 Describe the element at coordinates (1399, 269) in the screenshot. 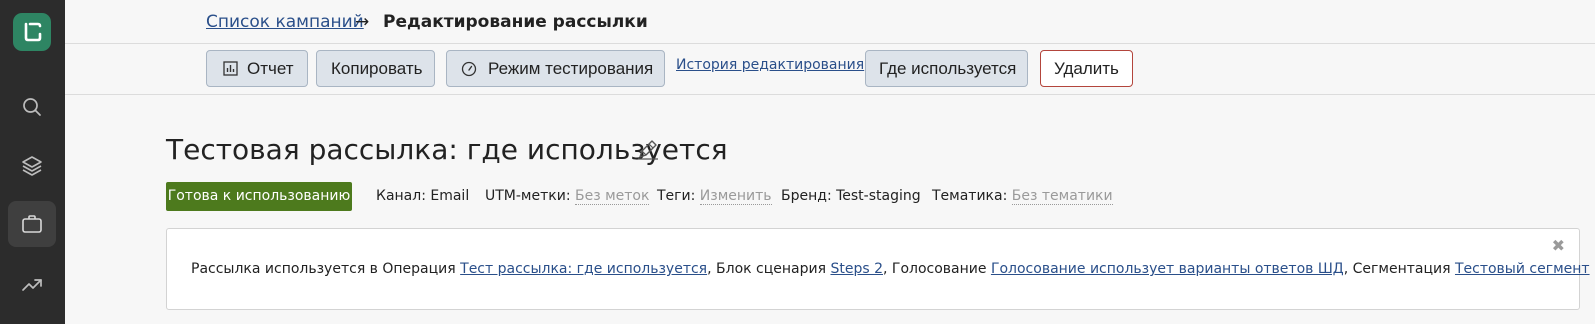

I see `notice-sep-3: , Сегментация` at that location.